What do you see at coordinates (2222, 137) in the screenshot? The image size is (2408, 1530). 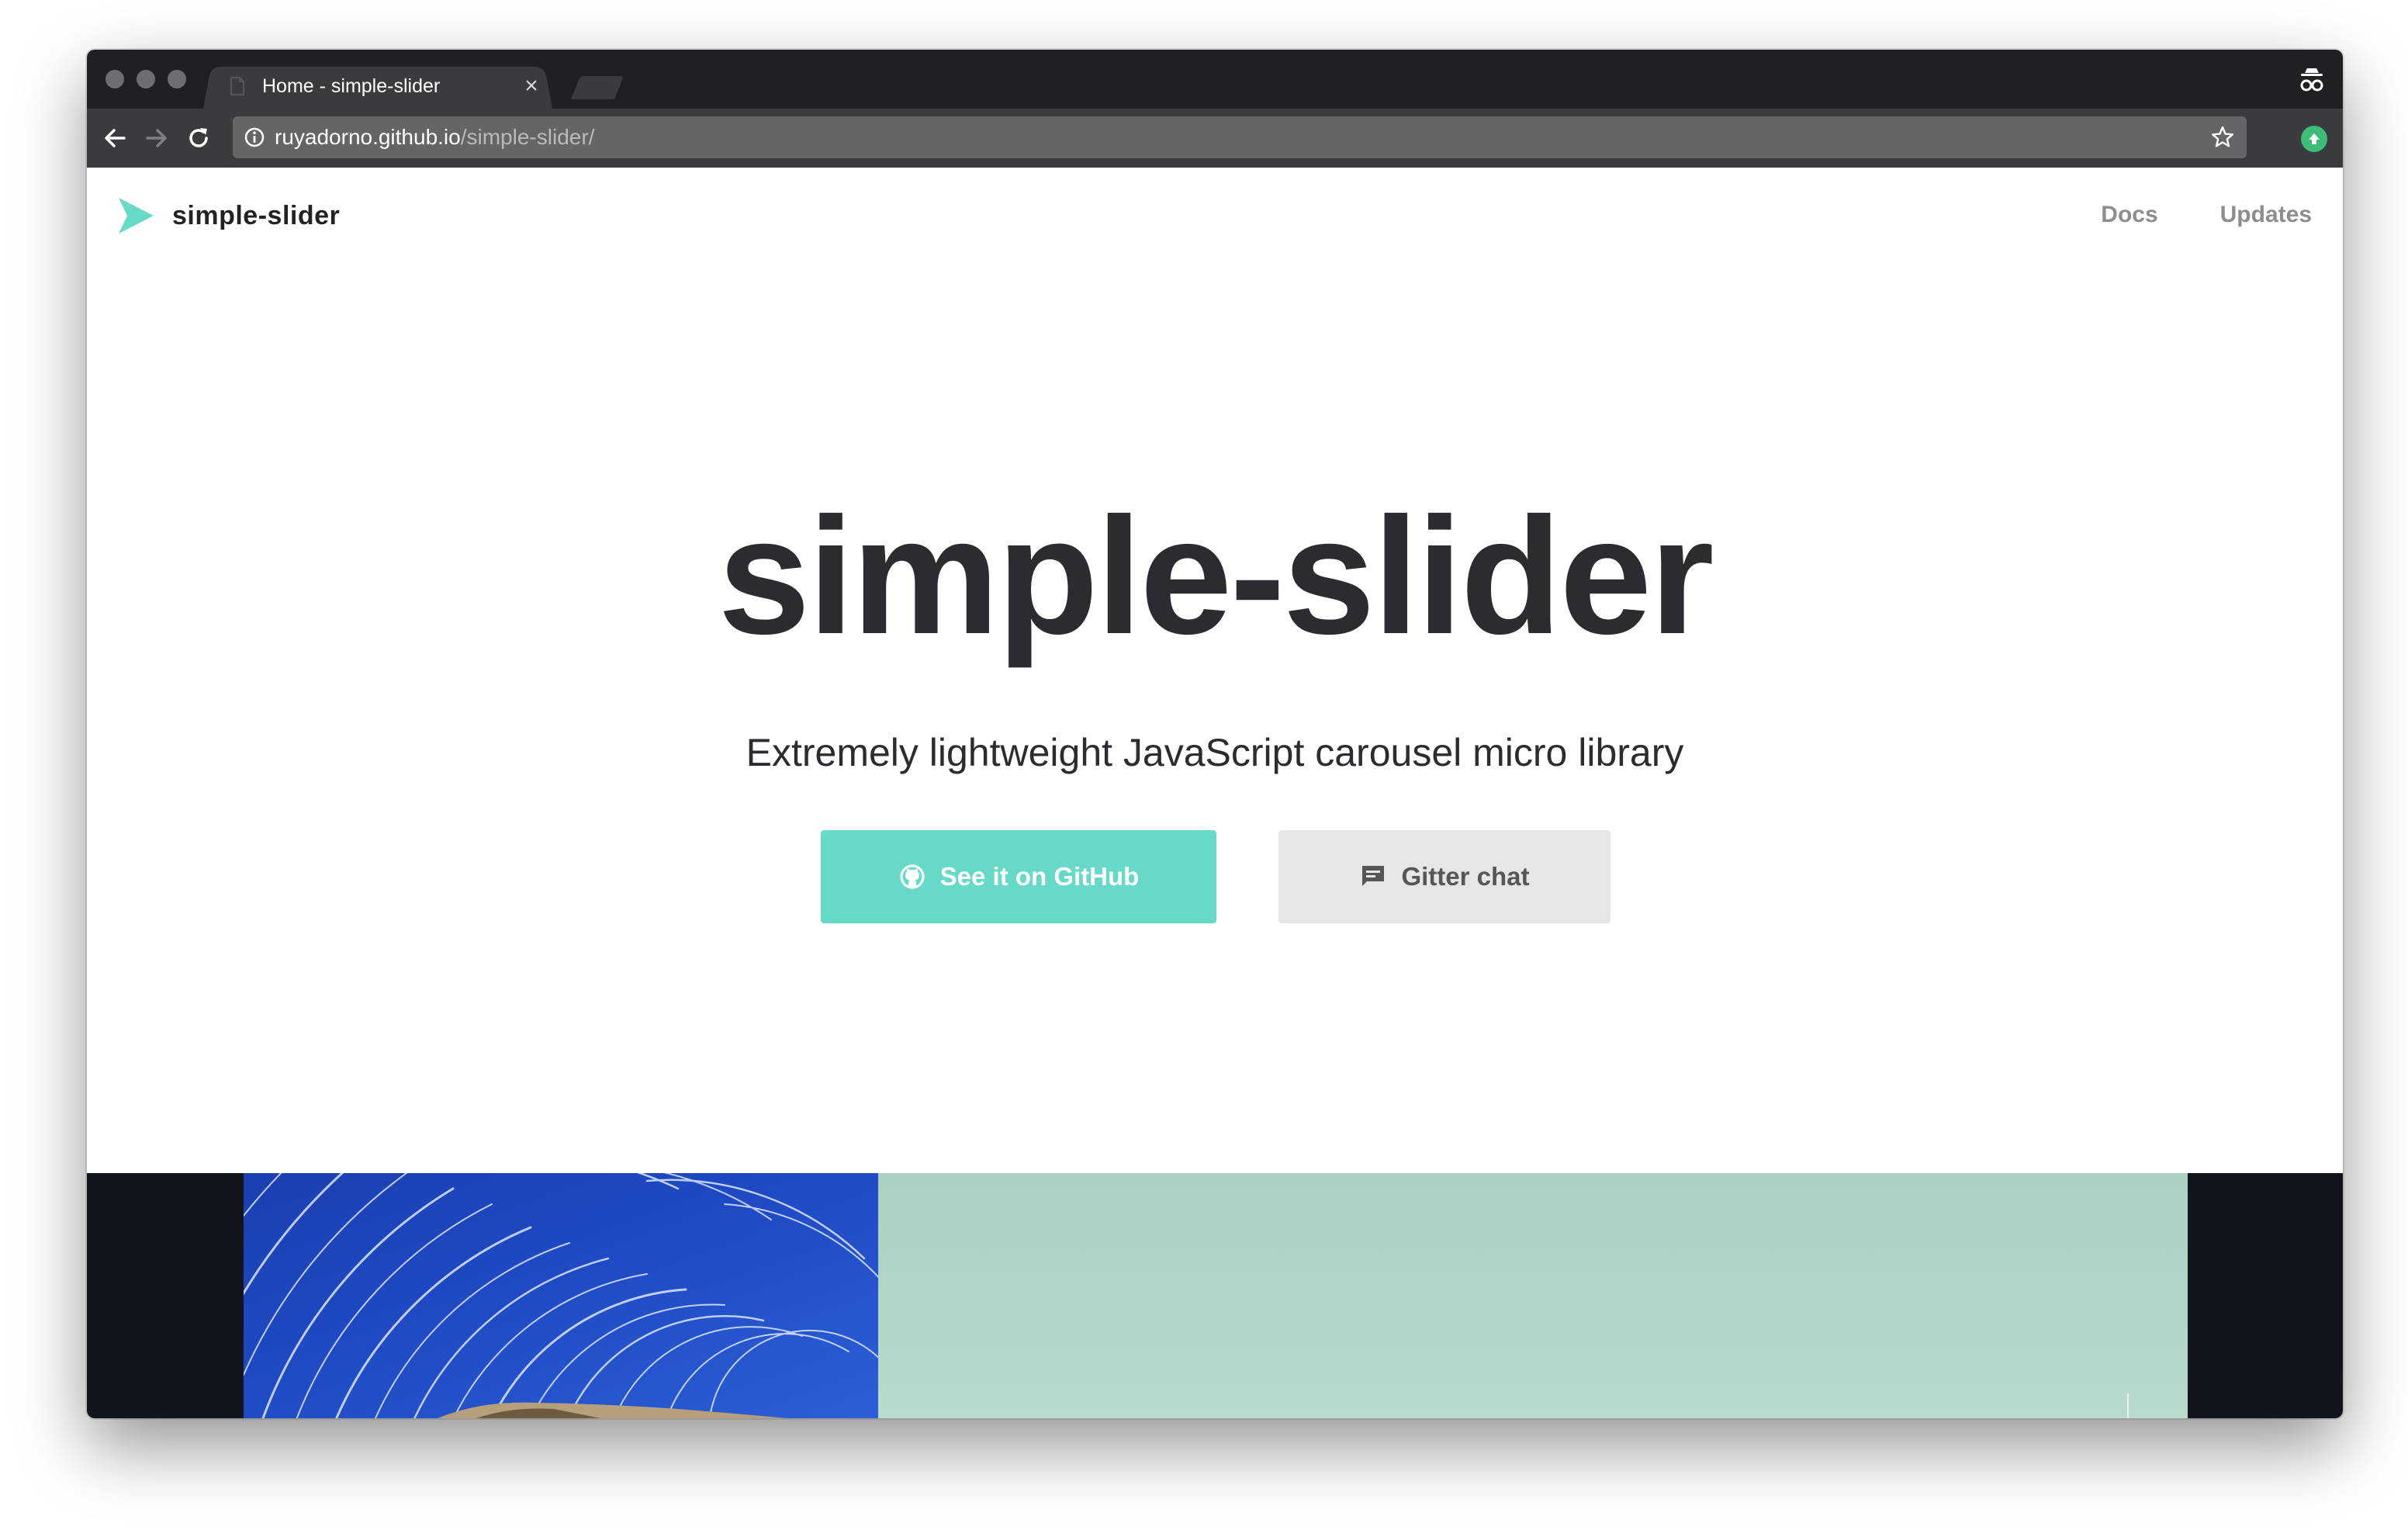 I see `star-icon` at bounding box center [2222, 137].